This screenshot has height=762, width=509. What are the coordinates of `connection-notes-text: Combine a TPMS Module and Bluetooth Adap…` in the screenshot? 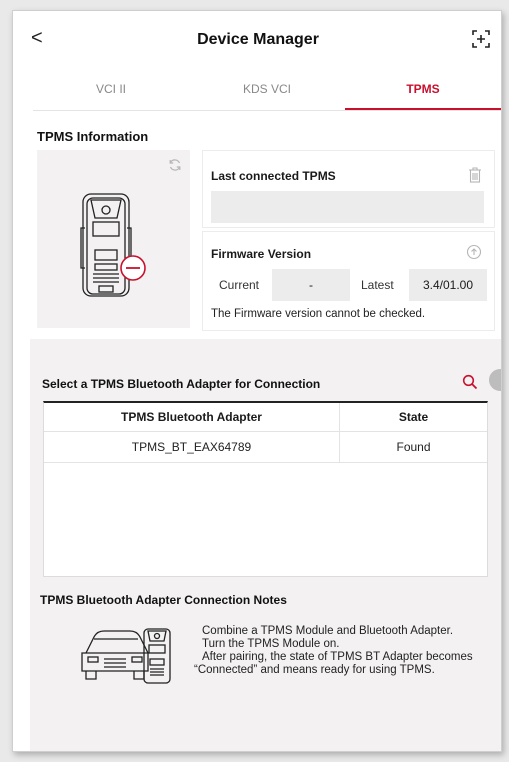 It's located at (344, 651).